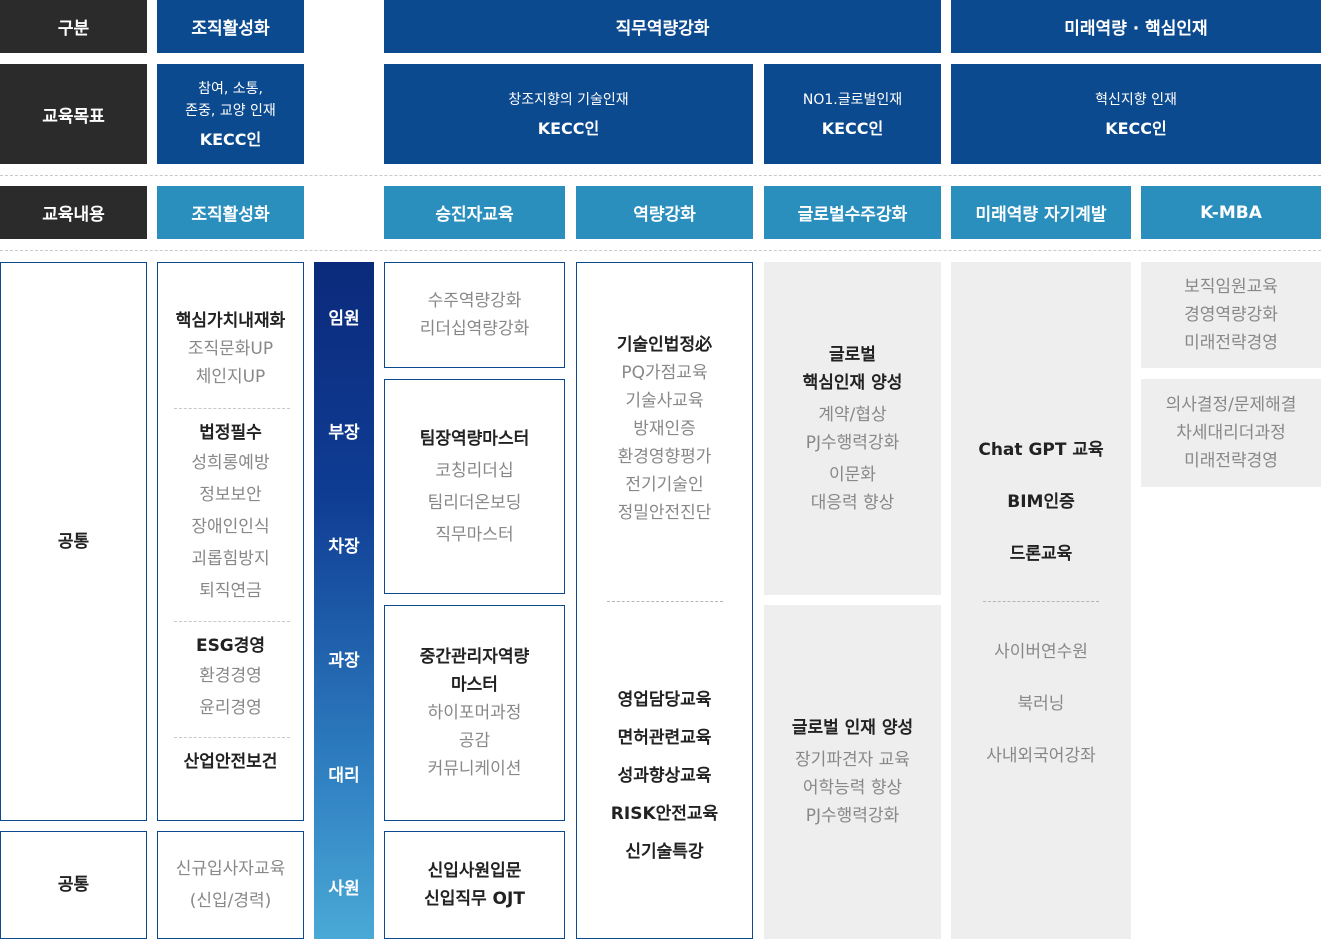 The width and height of the screenshot is (1321, 939). I want to click on org-legal-item: 정보보안, so click(230, 495).